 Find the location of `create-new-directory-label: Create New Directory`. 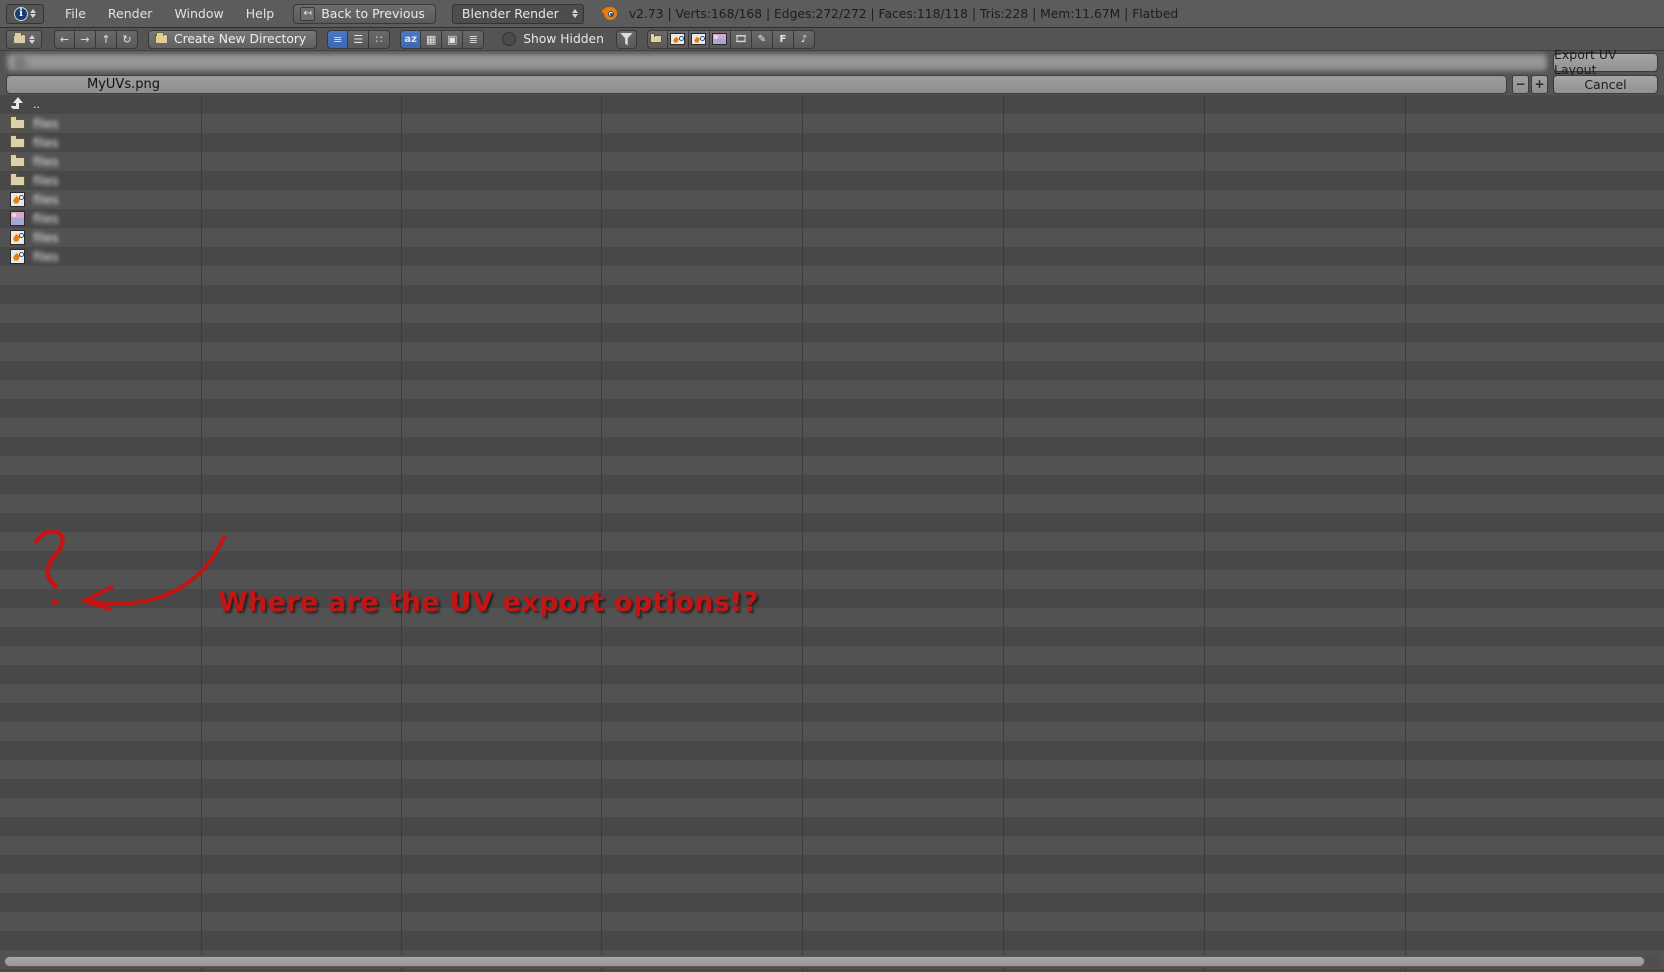

create-new-directory-label: Create New Directory is located at coordinates (240, 39).